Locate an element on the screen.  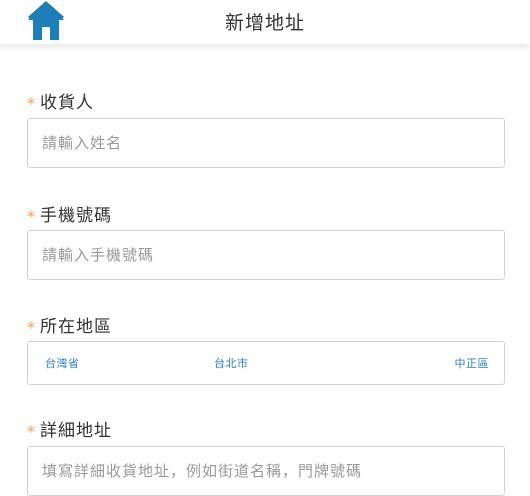
region-label: * 所在地區 is located at coordinates (69, 324).